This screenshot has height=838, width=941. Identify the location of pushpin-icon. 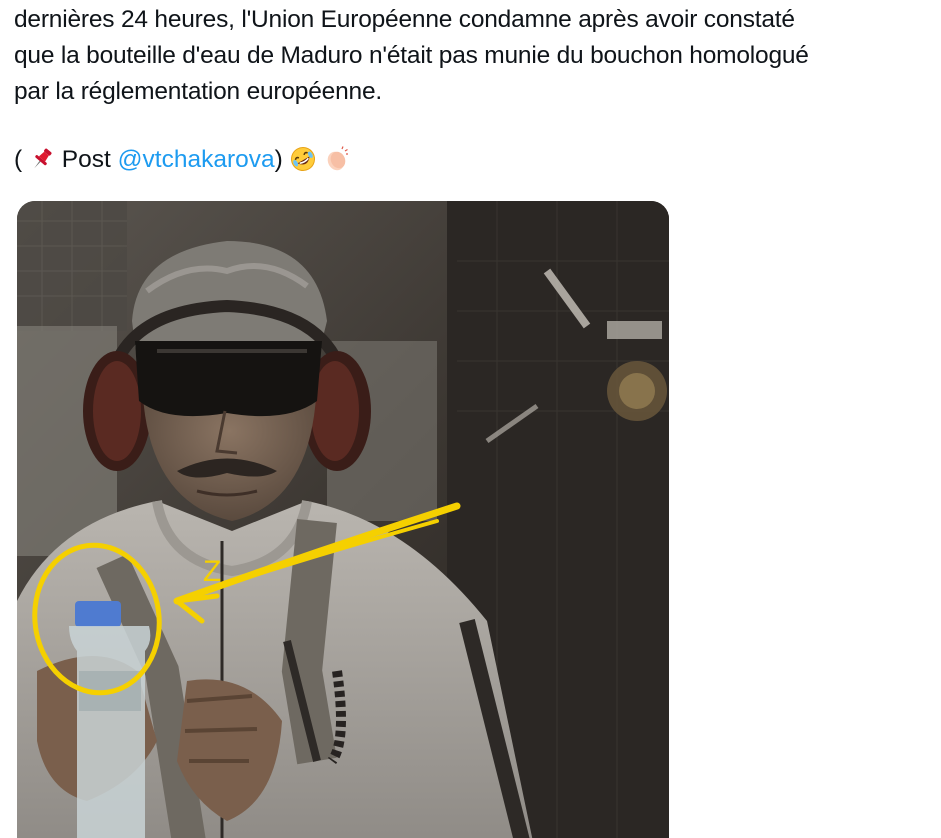
(43, 158).